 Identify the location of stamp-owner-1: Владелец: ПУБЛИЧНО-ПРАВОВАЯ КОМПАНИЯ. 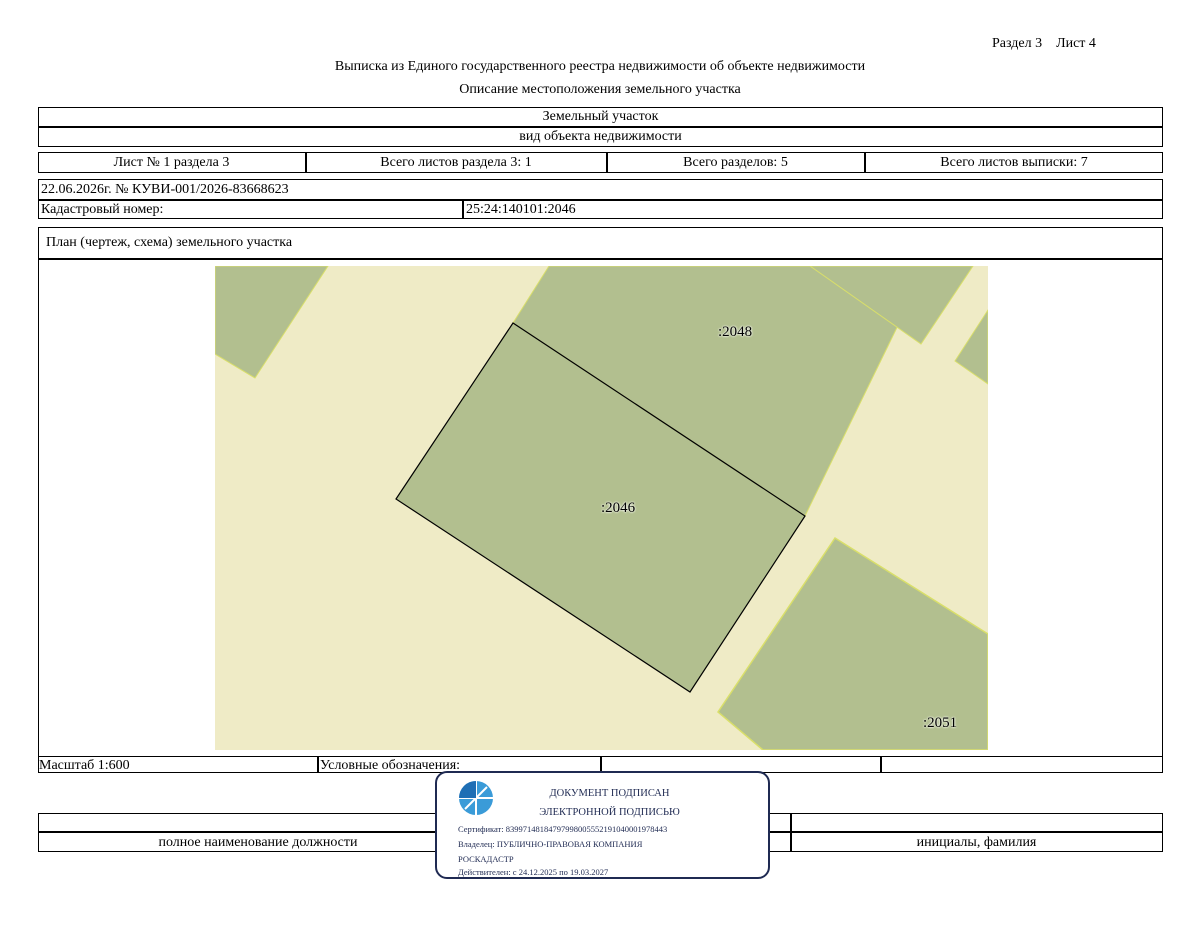
(550, 844).